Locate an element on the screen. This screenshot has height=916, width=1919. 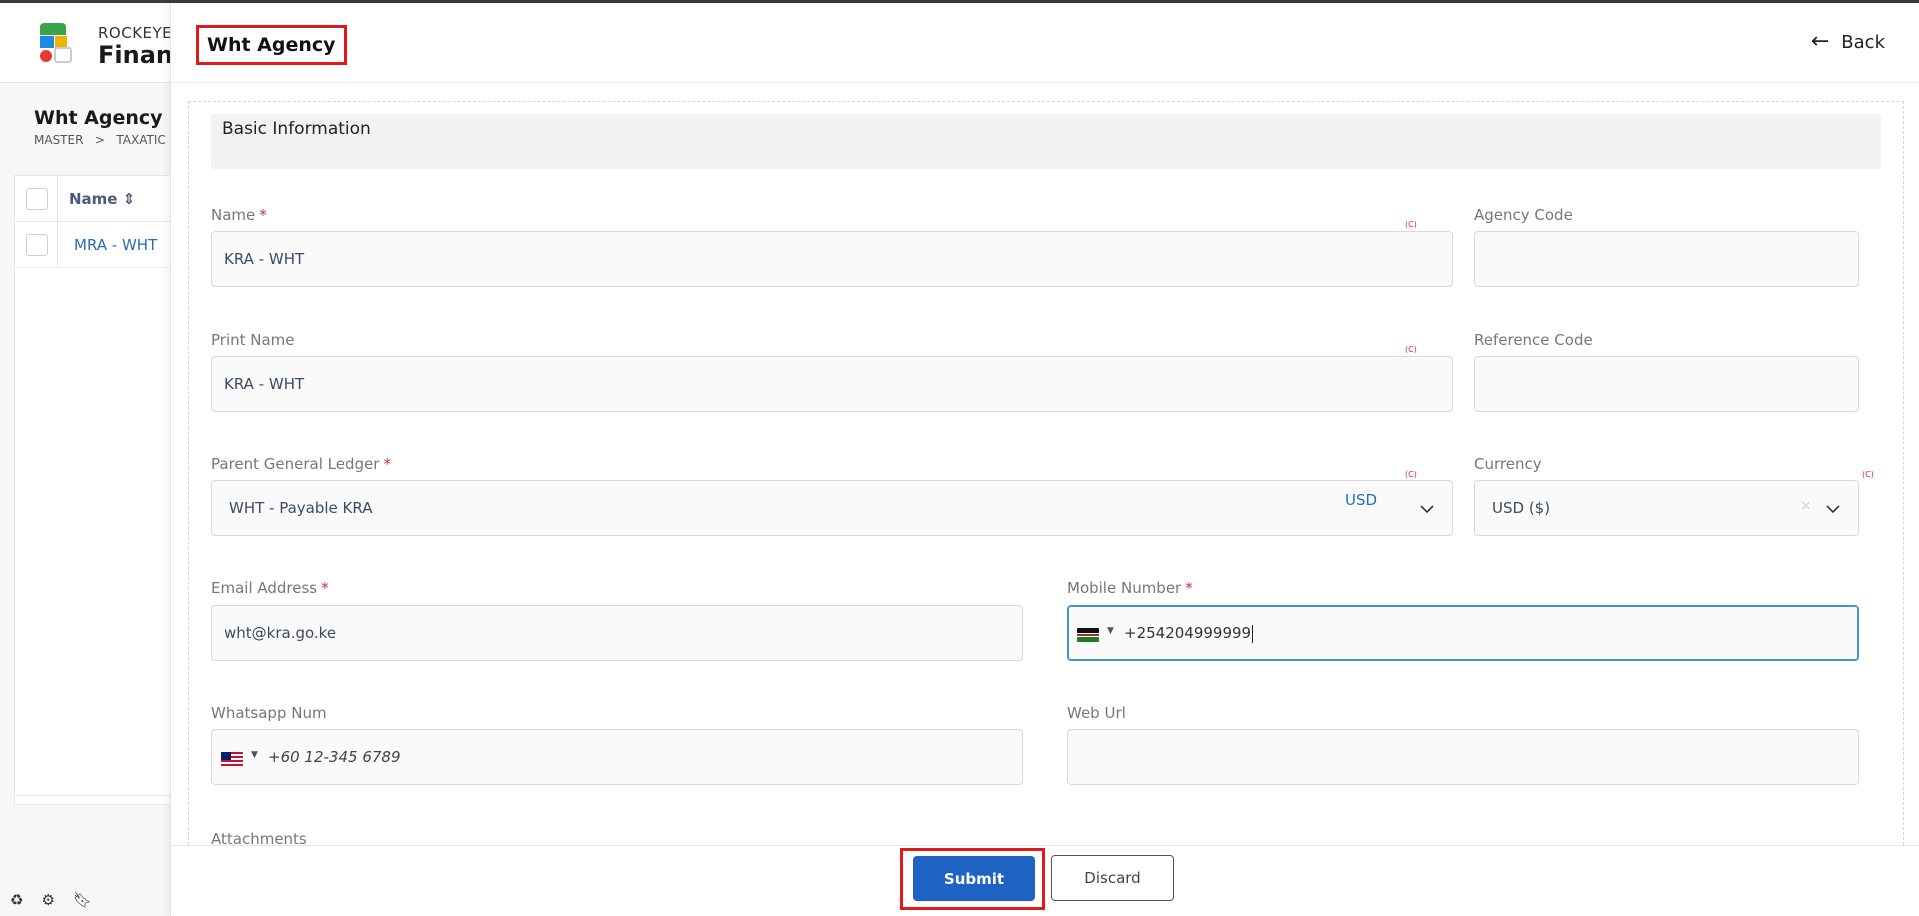
parent-ledger-select: WHT - Payable KRA USD is located at coordinates (832, 508).